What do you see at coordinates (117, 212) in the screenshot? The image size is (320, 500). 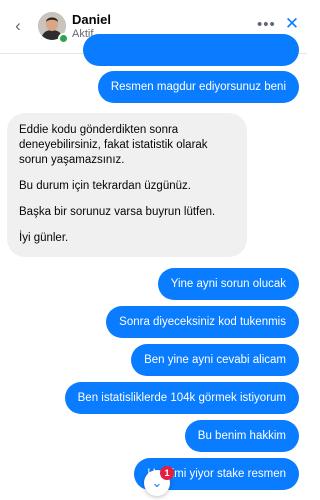 I see `message-paragraph: Başka bir sorunuz varsa buyrun lütfen.` at bounding box center [117, 212].